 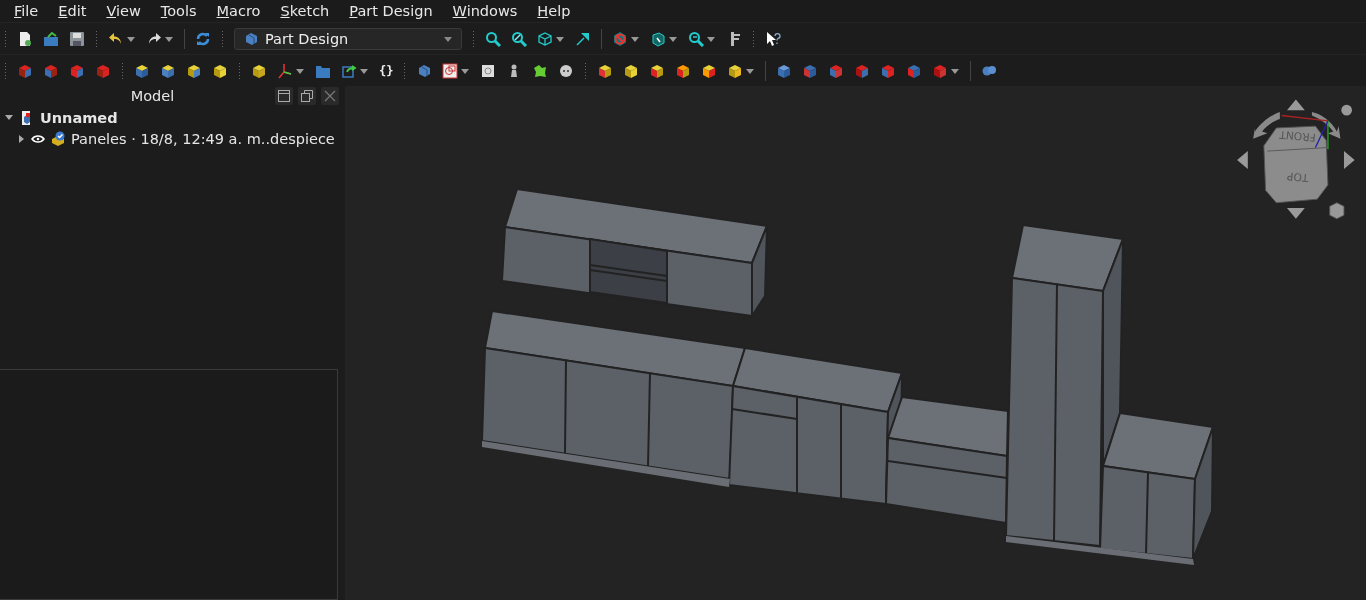 What do you see at coordinates (238, 11) in the screenshot?
I see `menu-item: Macro` at bounding box center [238, 11].